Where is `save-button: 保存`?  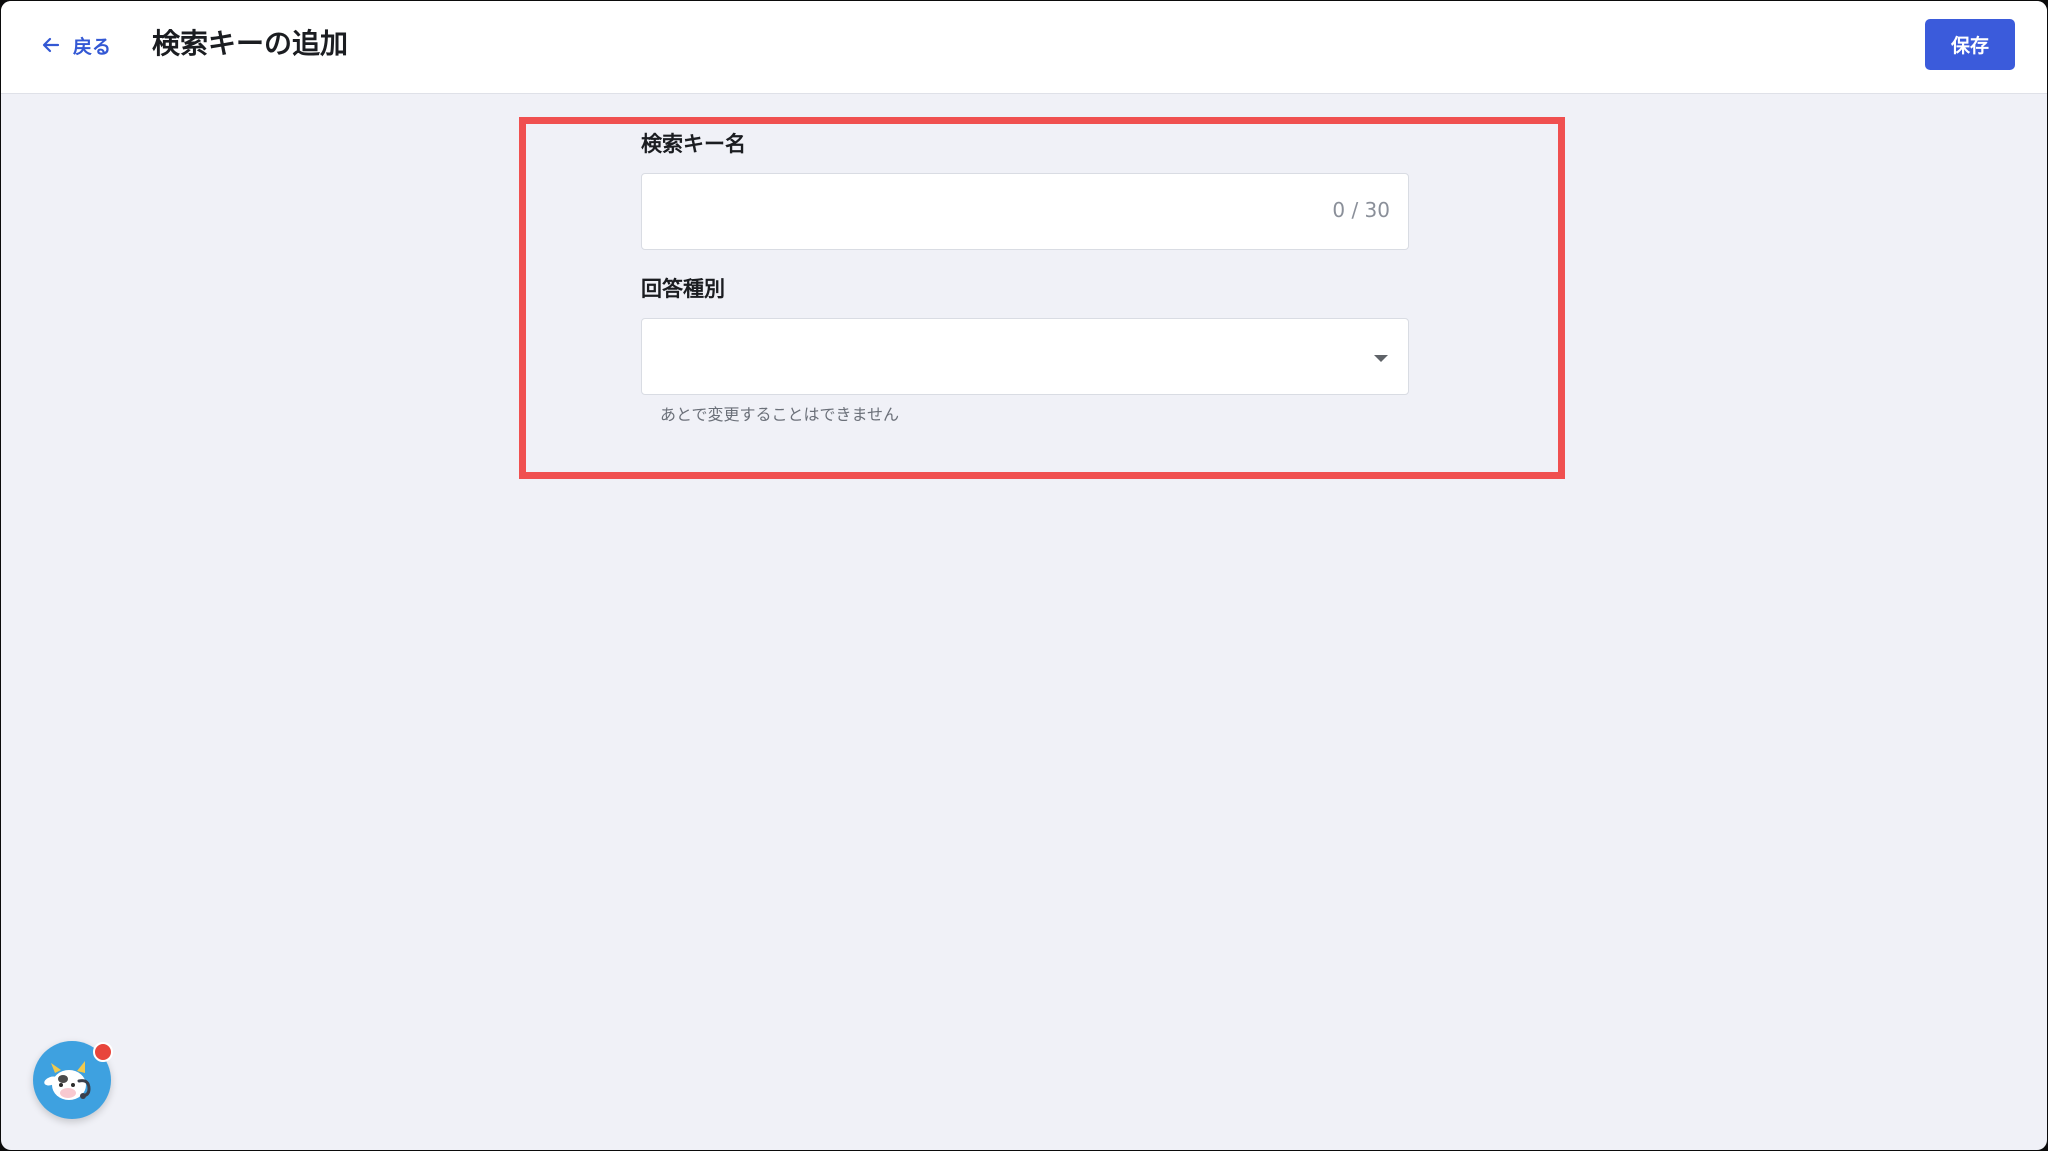 save-button: 保存 is located at coordinates (1970, 44).